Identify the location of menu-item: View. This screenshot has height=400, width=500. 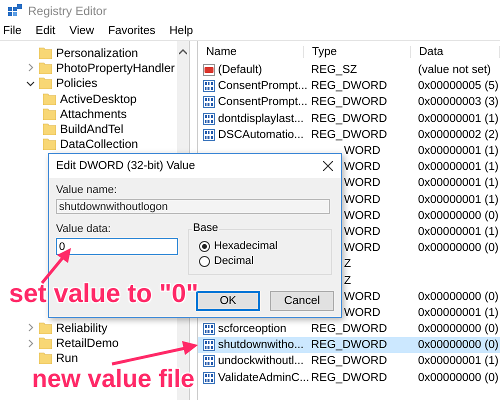
(81, 31).